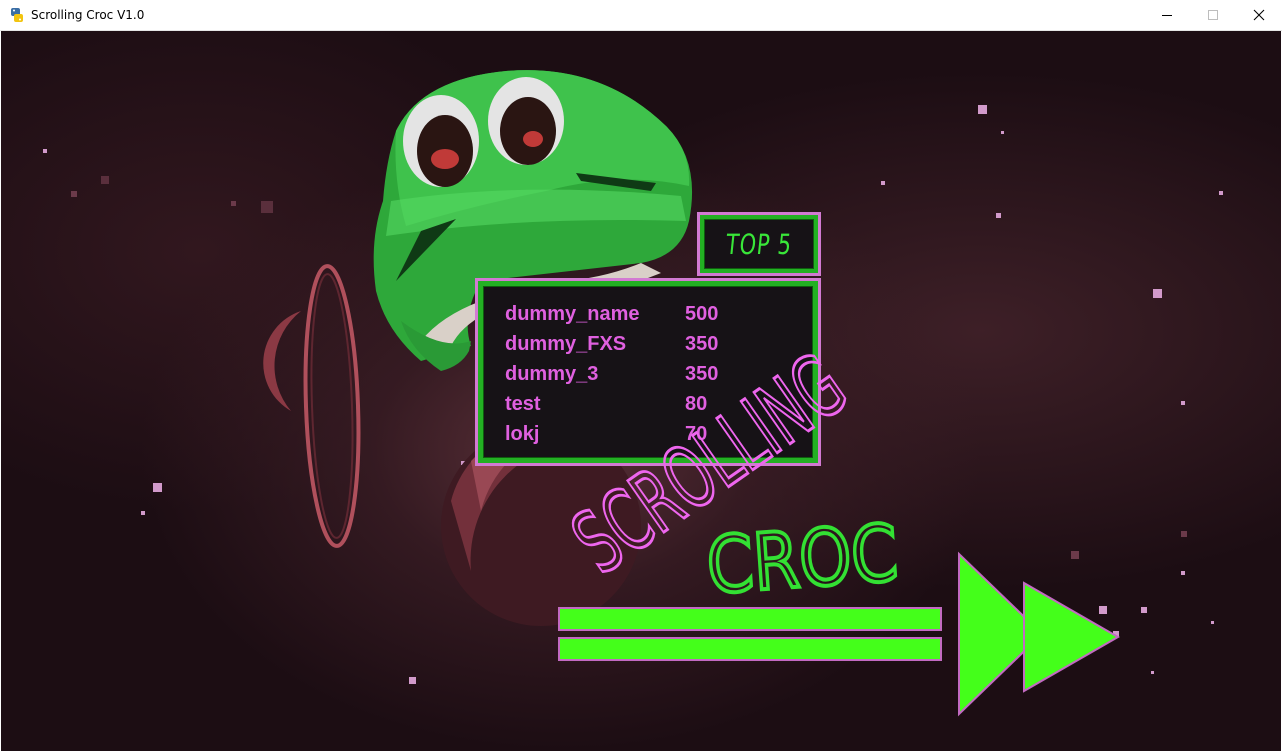 This screenshot has width=1282, height=752. I want to click on close-icon, so click(1259, 15).